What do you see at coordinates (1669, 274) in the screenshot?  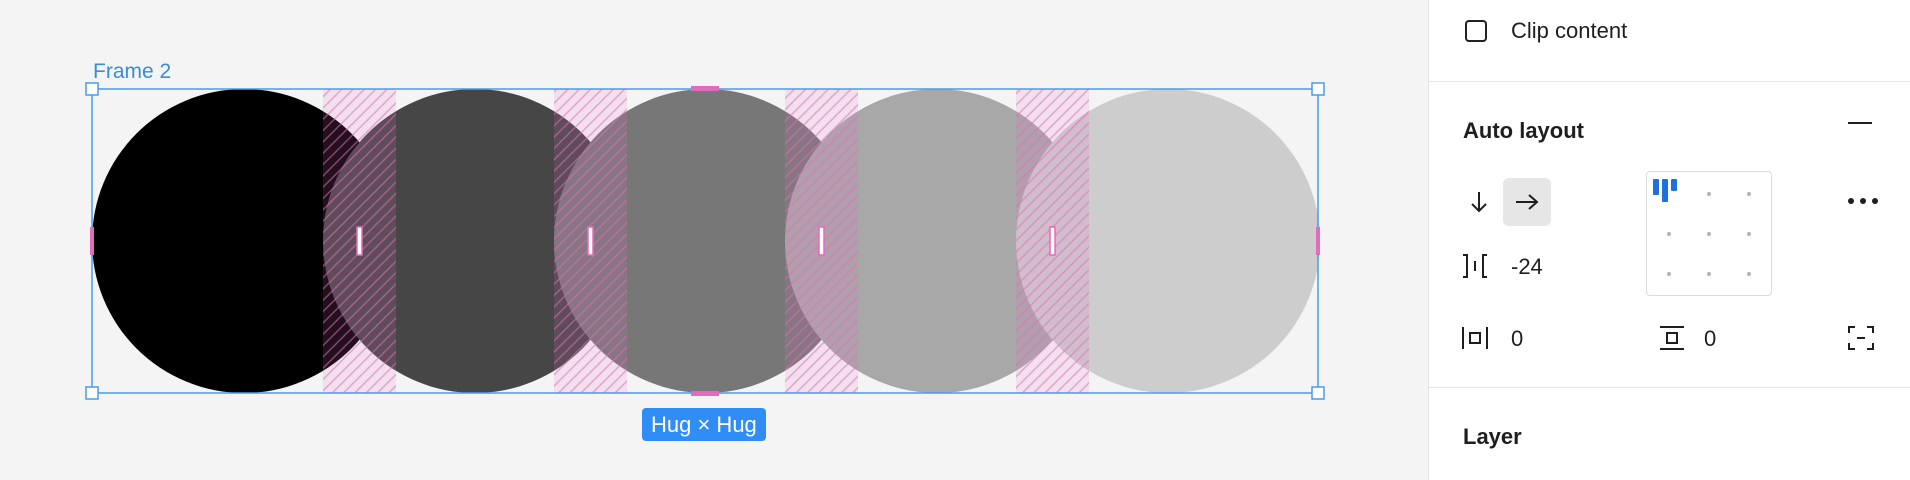 I see `align-bottom-left-dot` at bounding box center [1669, 274].